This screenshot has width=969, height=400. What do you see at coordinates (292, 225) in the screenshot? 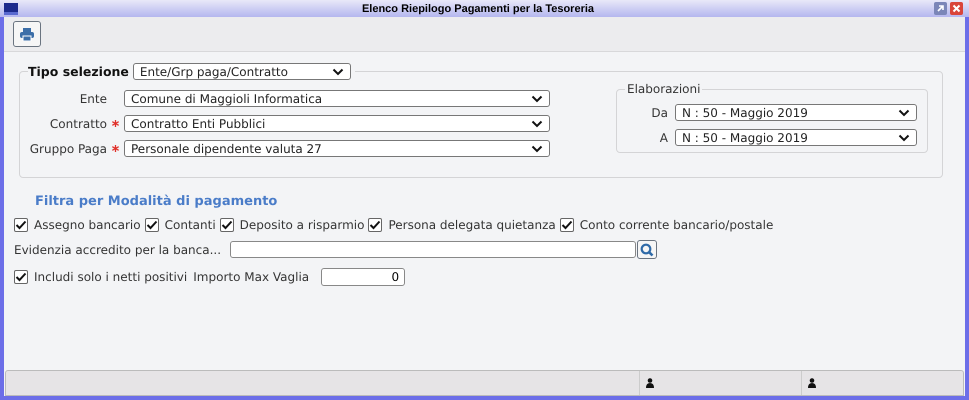
I see `payment-method-checkbox: Deposito a risparmio` at bounding box center [292, 225].